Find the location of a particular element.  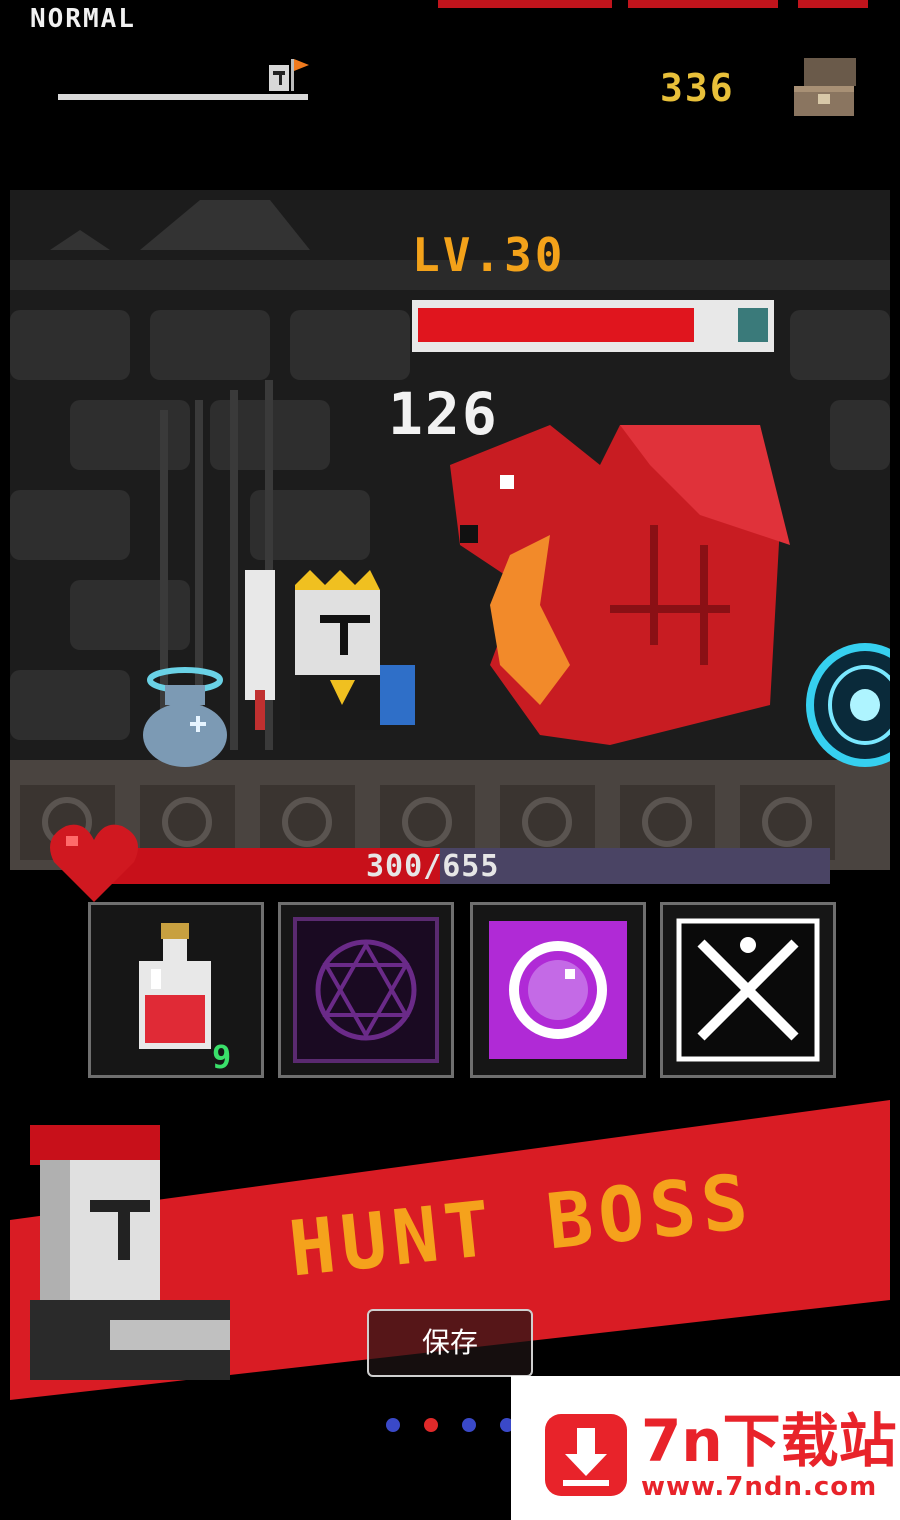

site-watermark: 7n下载站 www.7ndn.com is located at coordinates (705, 1448).